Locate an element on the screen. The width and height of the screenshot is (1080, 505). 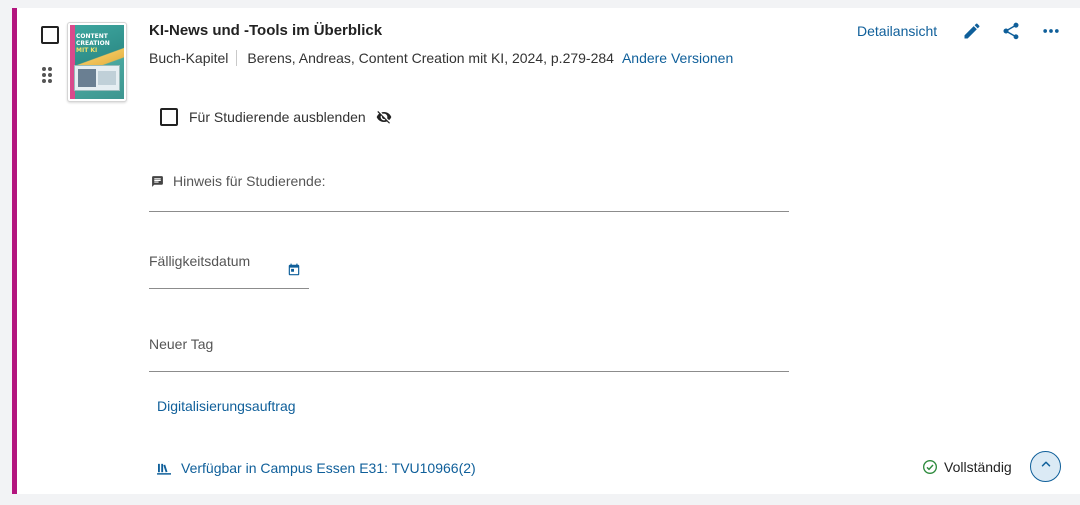
book-cover-image: CONTENT CREATION MIT KI is located at coordinates (97, 62).